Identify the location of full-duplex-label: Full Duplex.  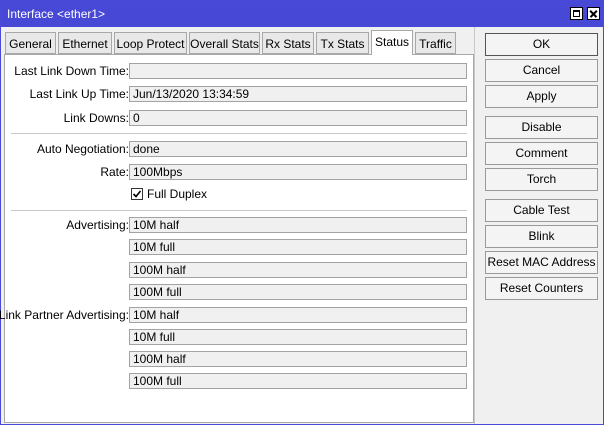
(177, 194).